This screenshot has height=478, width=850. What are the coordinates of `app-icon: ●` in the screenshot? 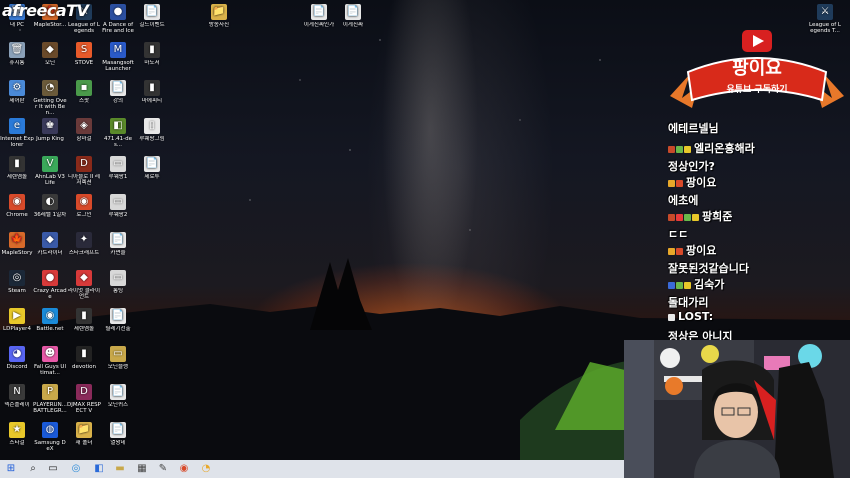 It's located at (118, 12).